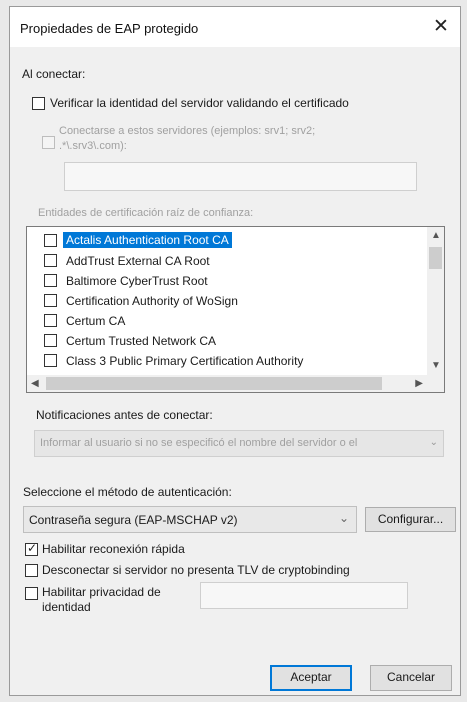 This screenshot has width=467, height=702. I want to click on horizontal-scroll-thumb, so click(214, 383).